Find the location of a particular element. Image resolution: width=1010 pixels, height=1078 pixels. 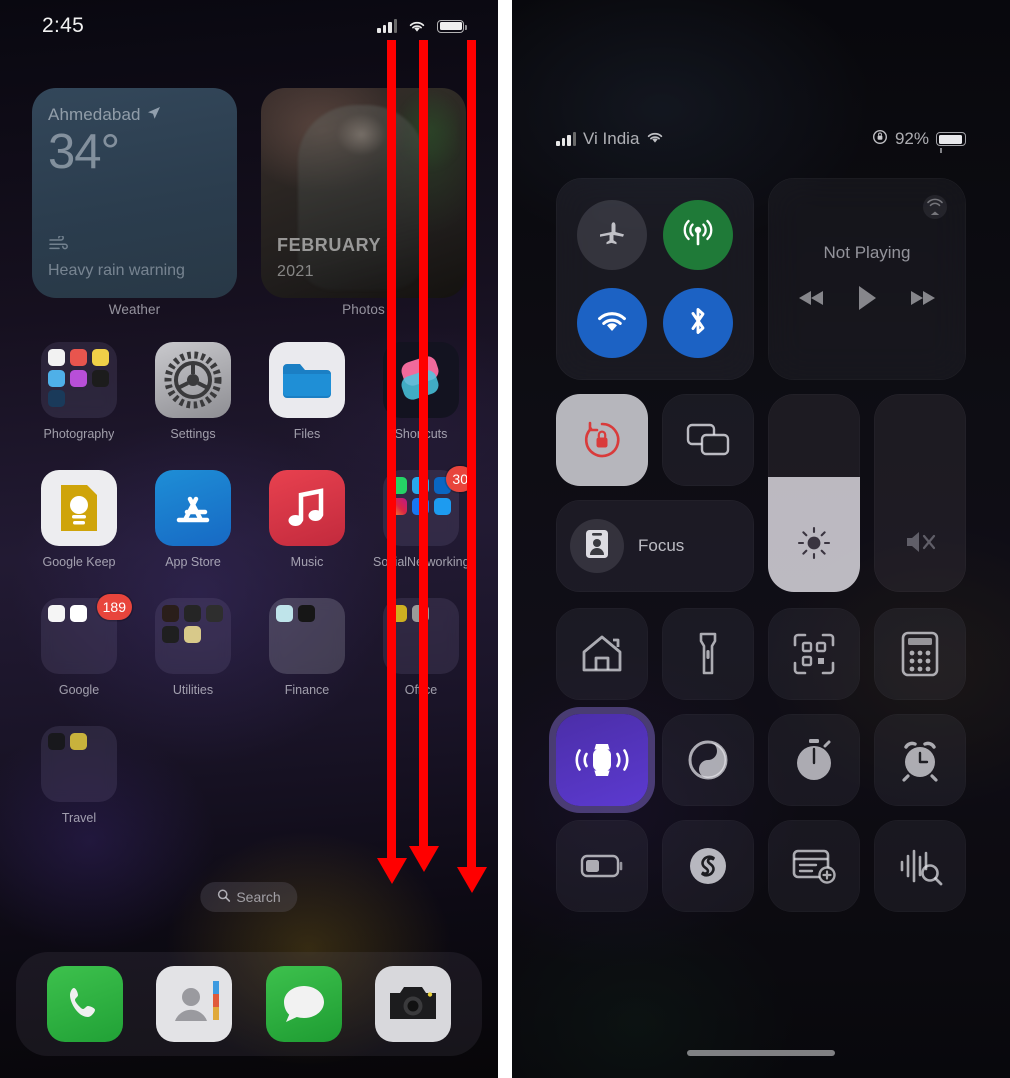

status-bar-right: 92% is located at coordinates (919, 139).